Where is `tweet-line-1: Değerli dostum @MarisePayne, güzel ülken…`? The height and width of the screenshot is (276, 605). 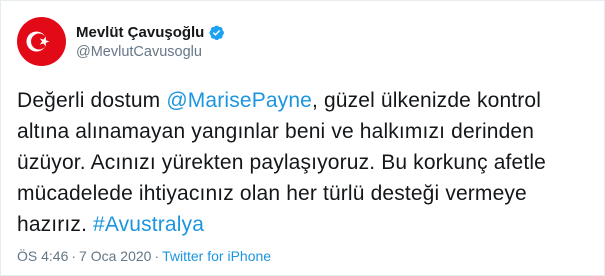 tweet-line-1: Değerli dostum @MarisePayne, güzel ülken… is located at coordinates (307, 100).